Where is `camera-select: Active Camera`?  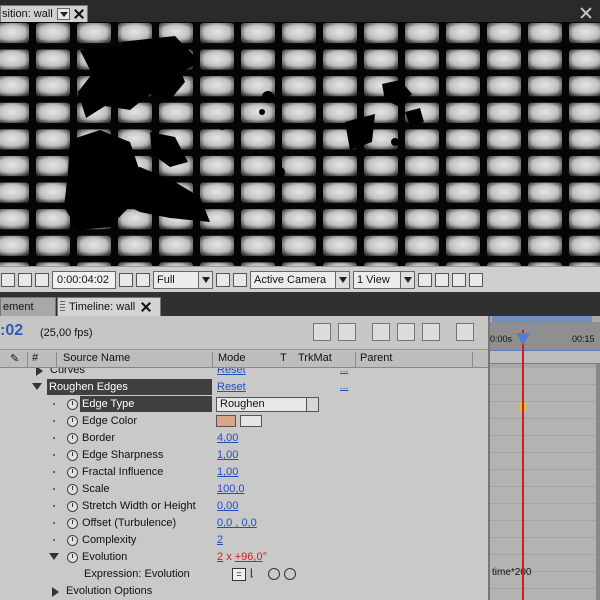 camera-select: Active Camera is located at coordinates (300, 279).